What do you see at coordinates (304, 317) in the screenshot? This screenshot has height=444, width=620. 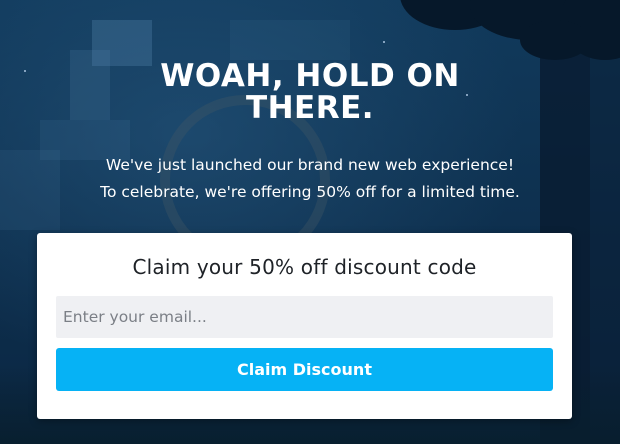 I see `email-input` at bounding box center [304, 317].